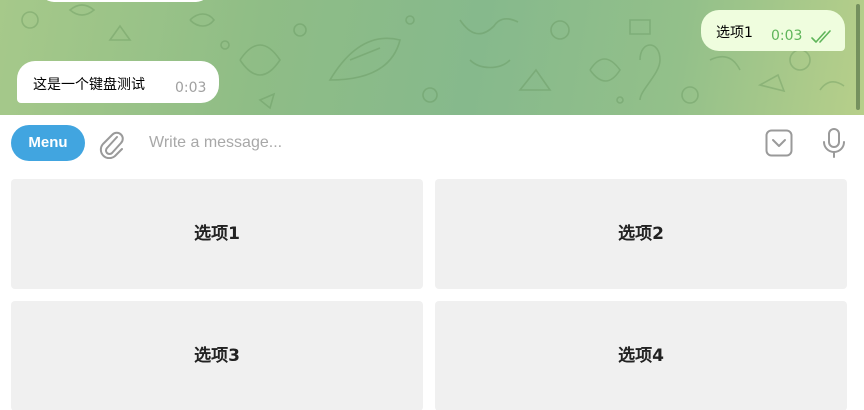 This screenshot has height=410, width=864. I want to click on message-text: 这是一个键盘测试, so click(89, 85).